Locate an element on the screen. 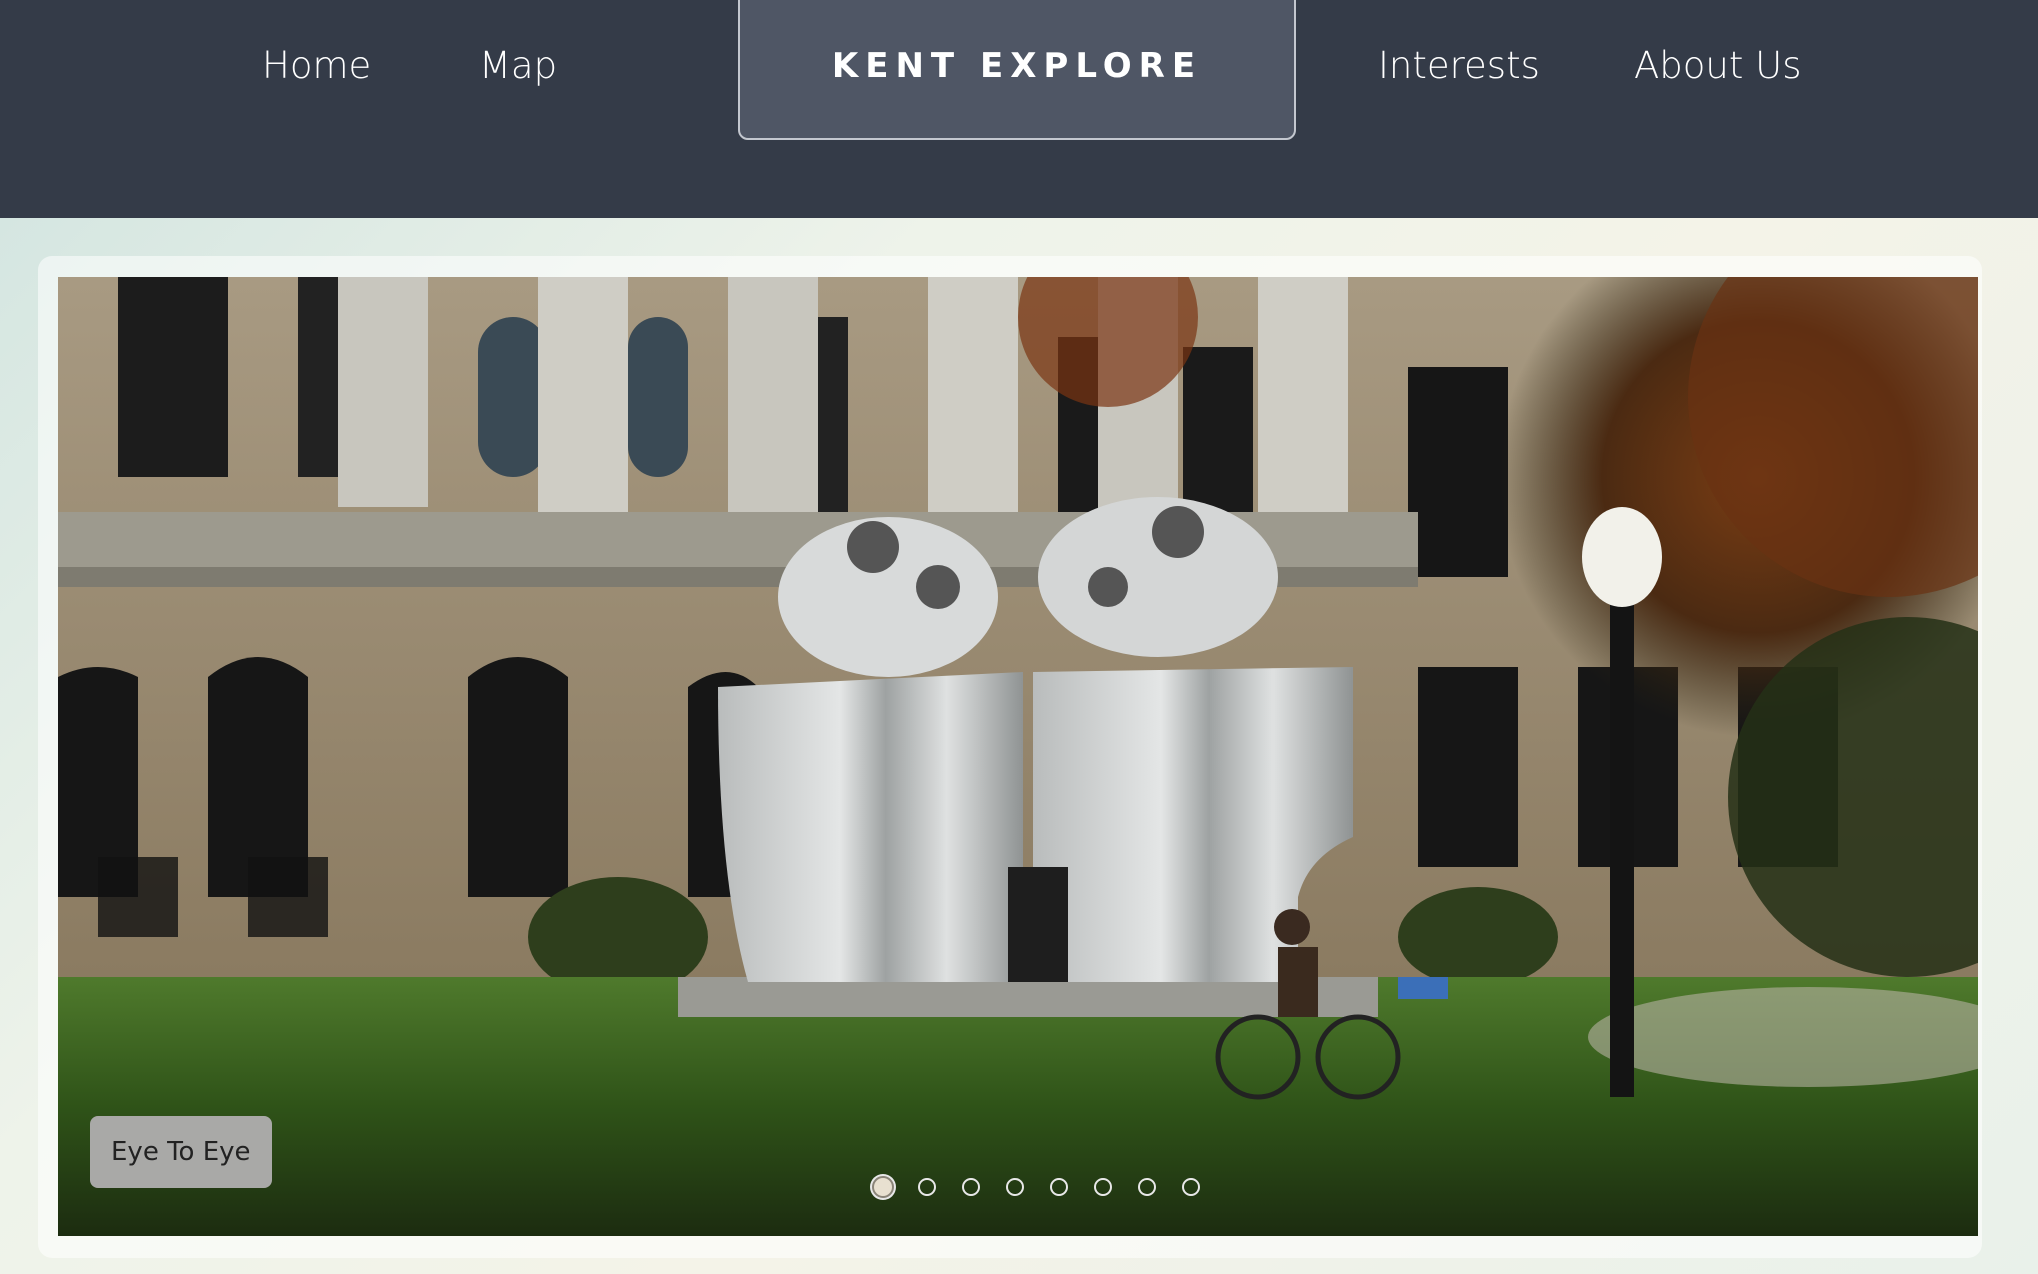 This screenshot has width=2038, height=1274. nav-link-home: Home is located at coordinates (316, 65).